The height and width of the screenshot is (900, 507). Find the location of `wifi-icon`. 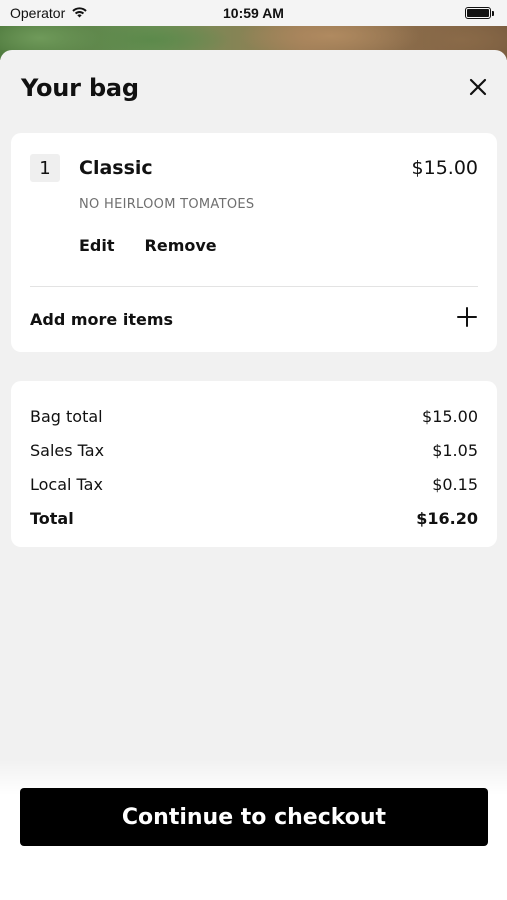

wifi-icon is located at coordinates (79, 13).